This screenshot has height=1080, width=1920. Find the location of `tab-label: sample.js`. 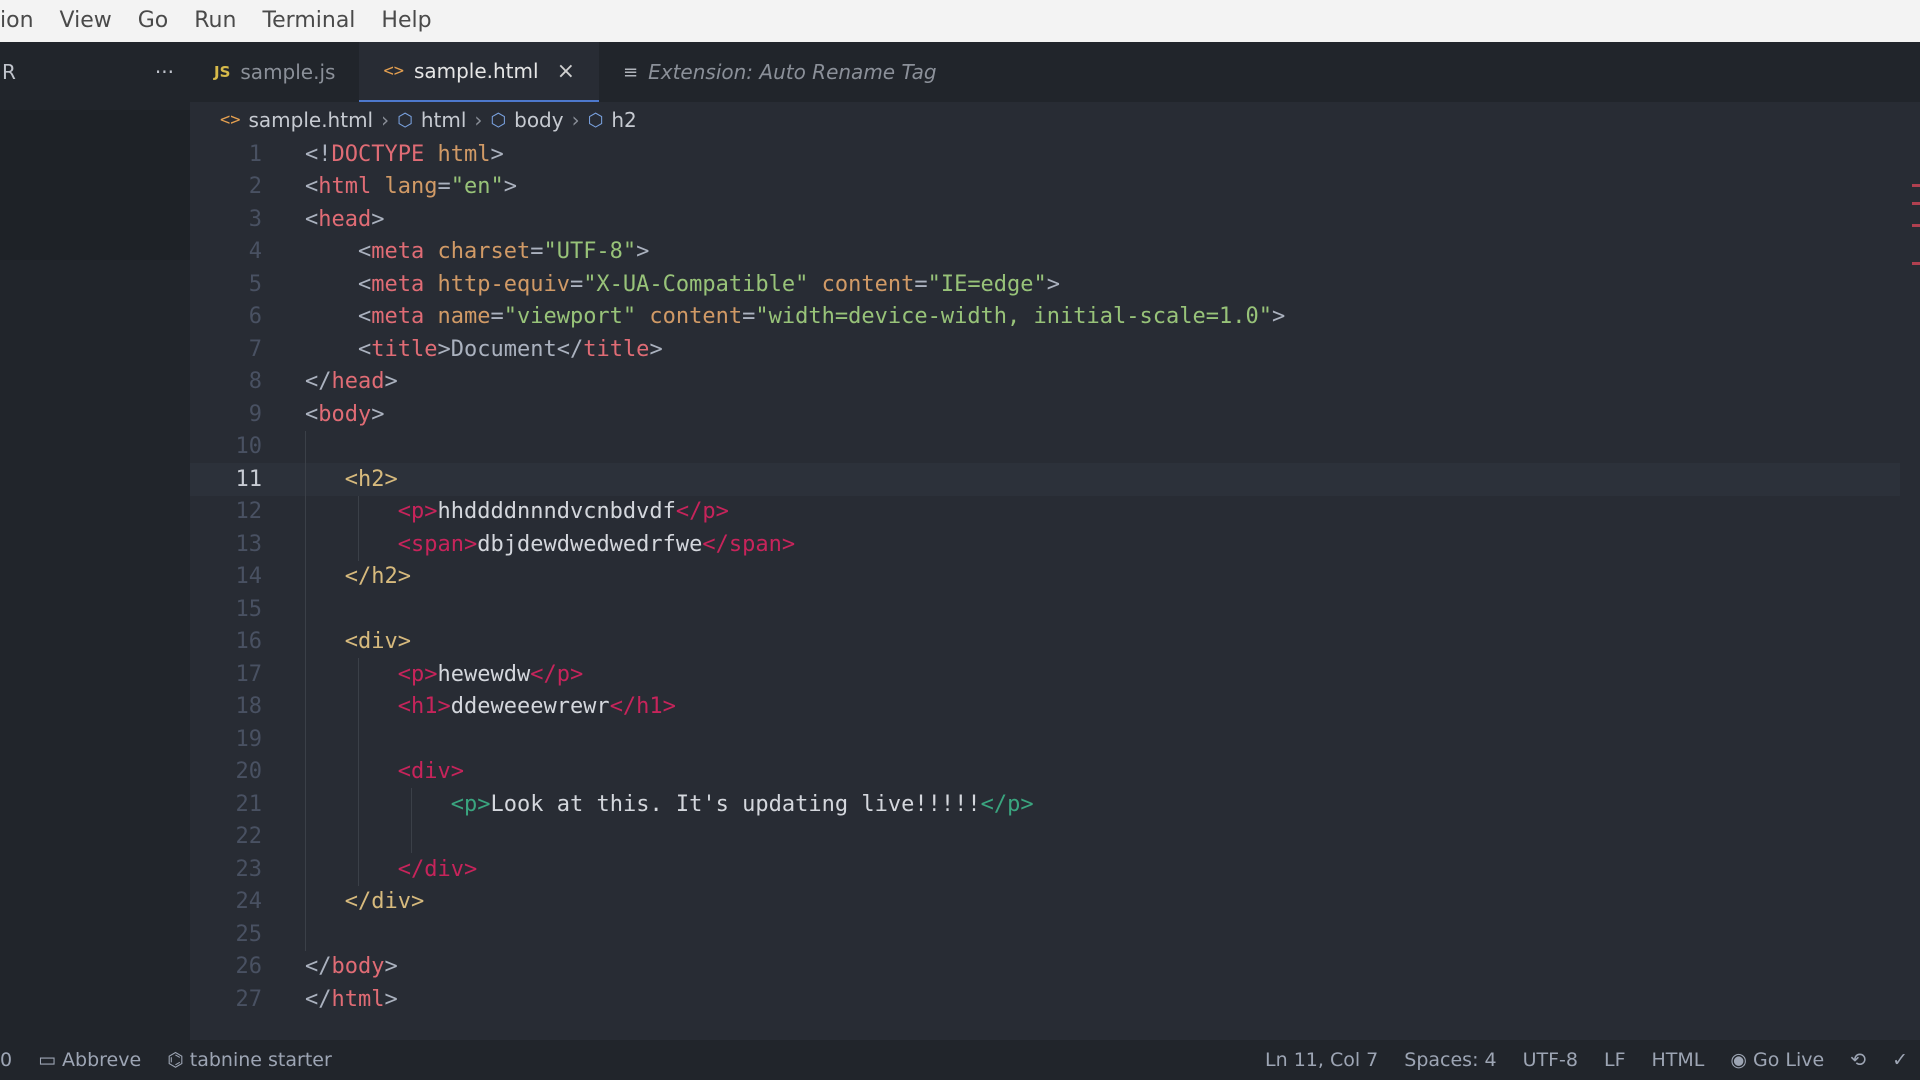

tab-label: sample.js is located at coordinates (288, 72).